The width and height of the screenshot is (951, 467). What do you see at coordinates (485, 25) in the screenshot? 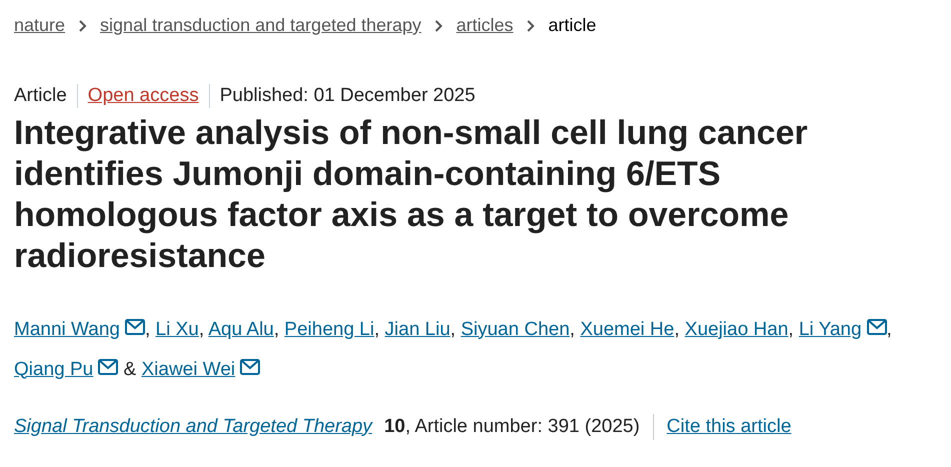
I see `breadcrumb-link: articles` at bounding box center [485, 25].